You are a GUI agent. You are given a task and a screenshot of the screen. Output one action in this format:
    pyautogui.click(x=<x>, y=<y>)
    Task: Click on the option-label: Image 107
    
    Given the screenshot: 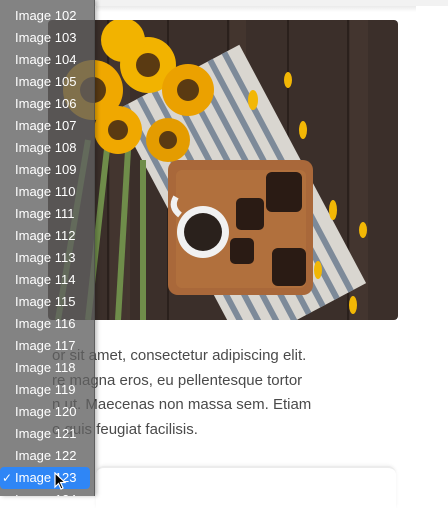 What is the action you would take?
    pyautogui.click(x=46, y=125)
    